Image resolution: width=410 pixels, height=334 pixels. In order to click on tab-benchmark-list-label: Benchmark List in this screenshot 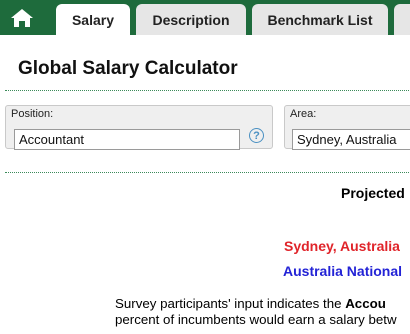, I will do `click(320, 19)`.